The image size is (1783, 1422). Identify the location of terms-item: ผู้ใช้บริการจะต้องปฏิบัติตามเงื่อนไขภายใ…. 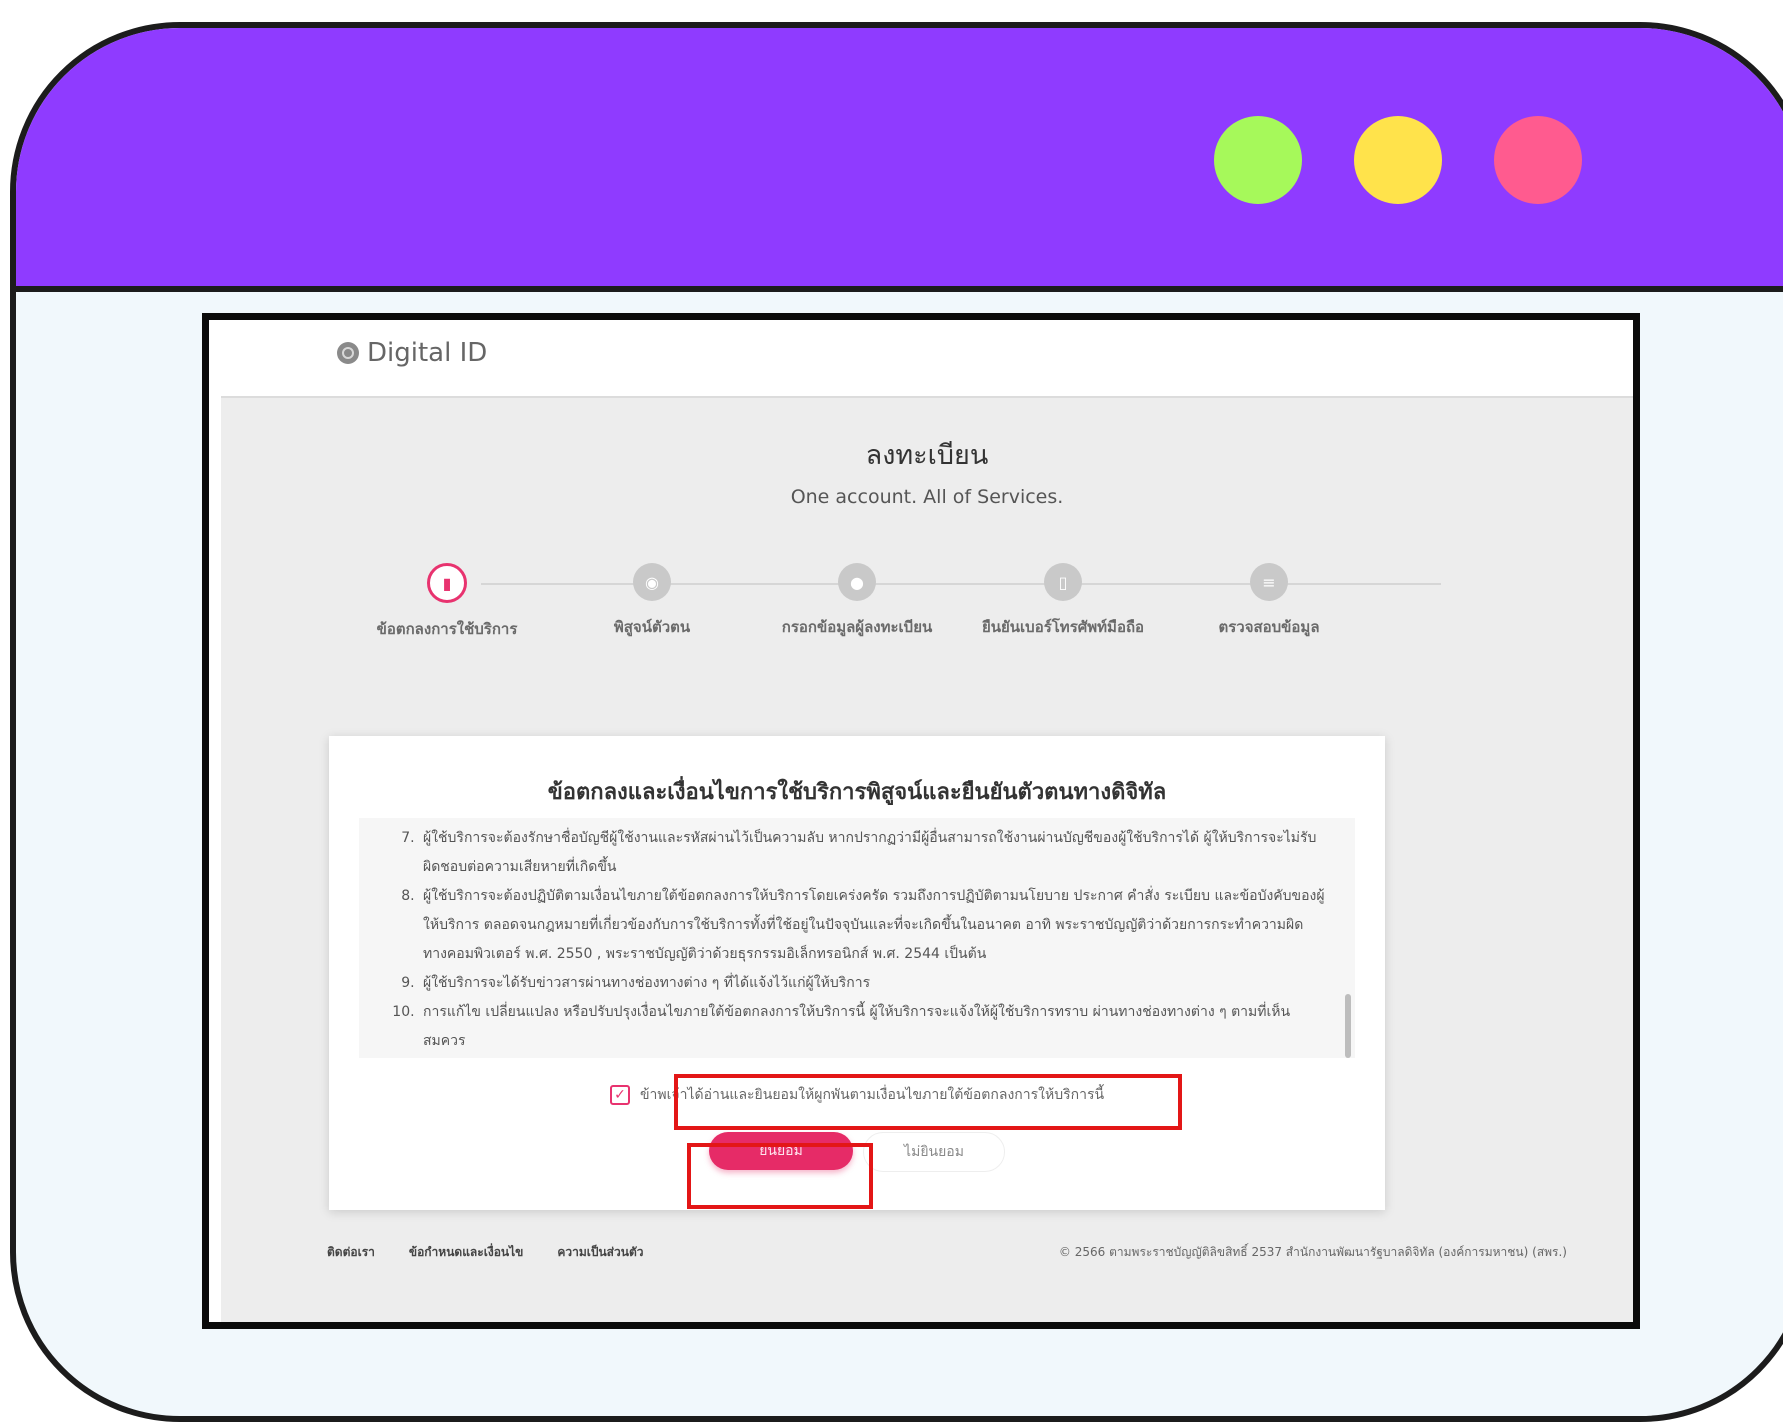
(872, 925).